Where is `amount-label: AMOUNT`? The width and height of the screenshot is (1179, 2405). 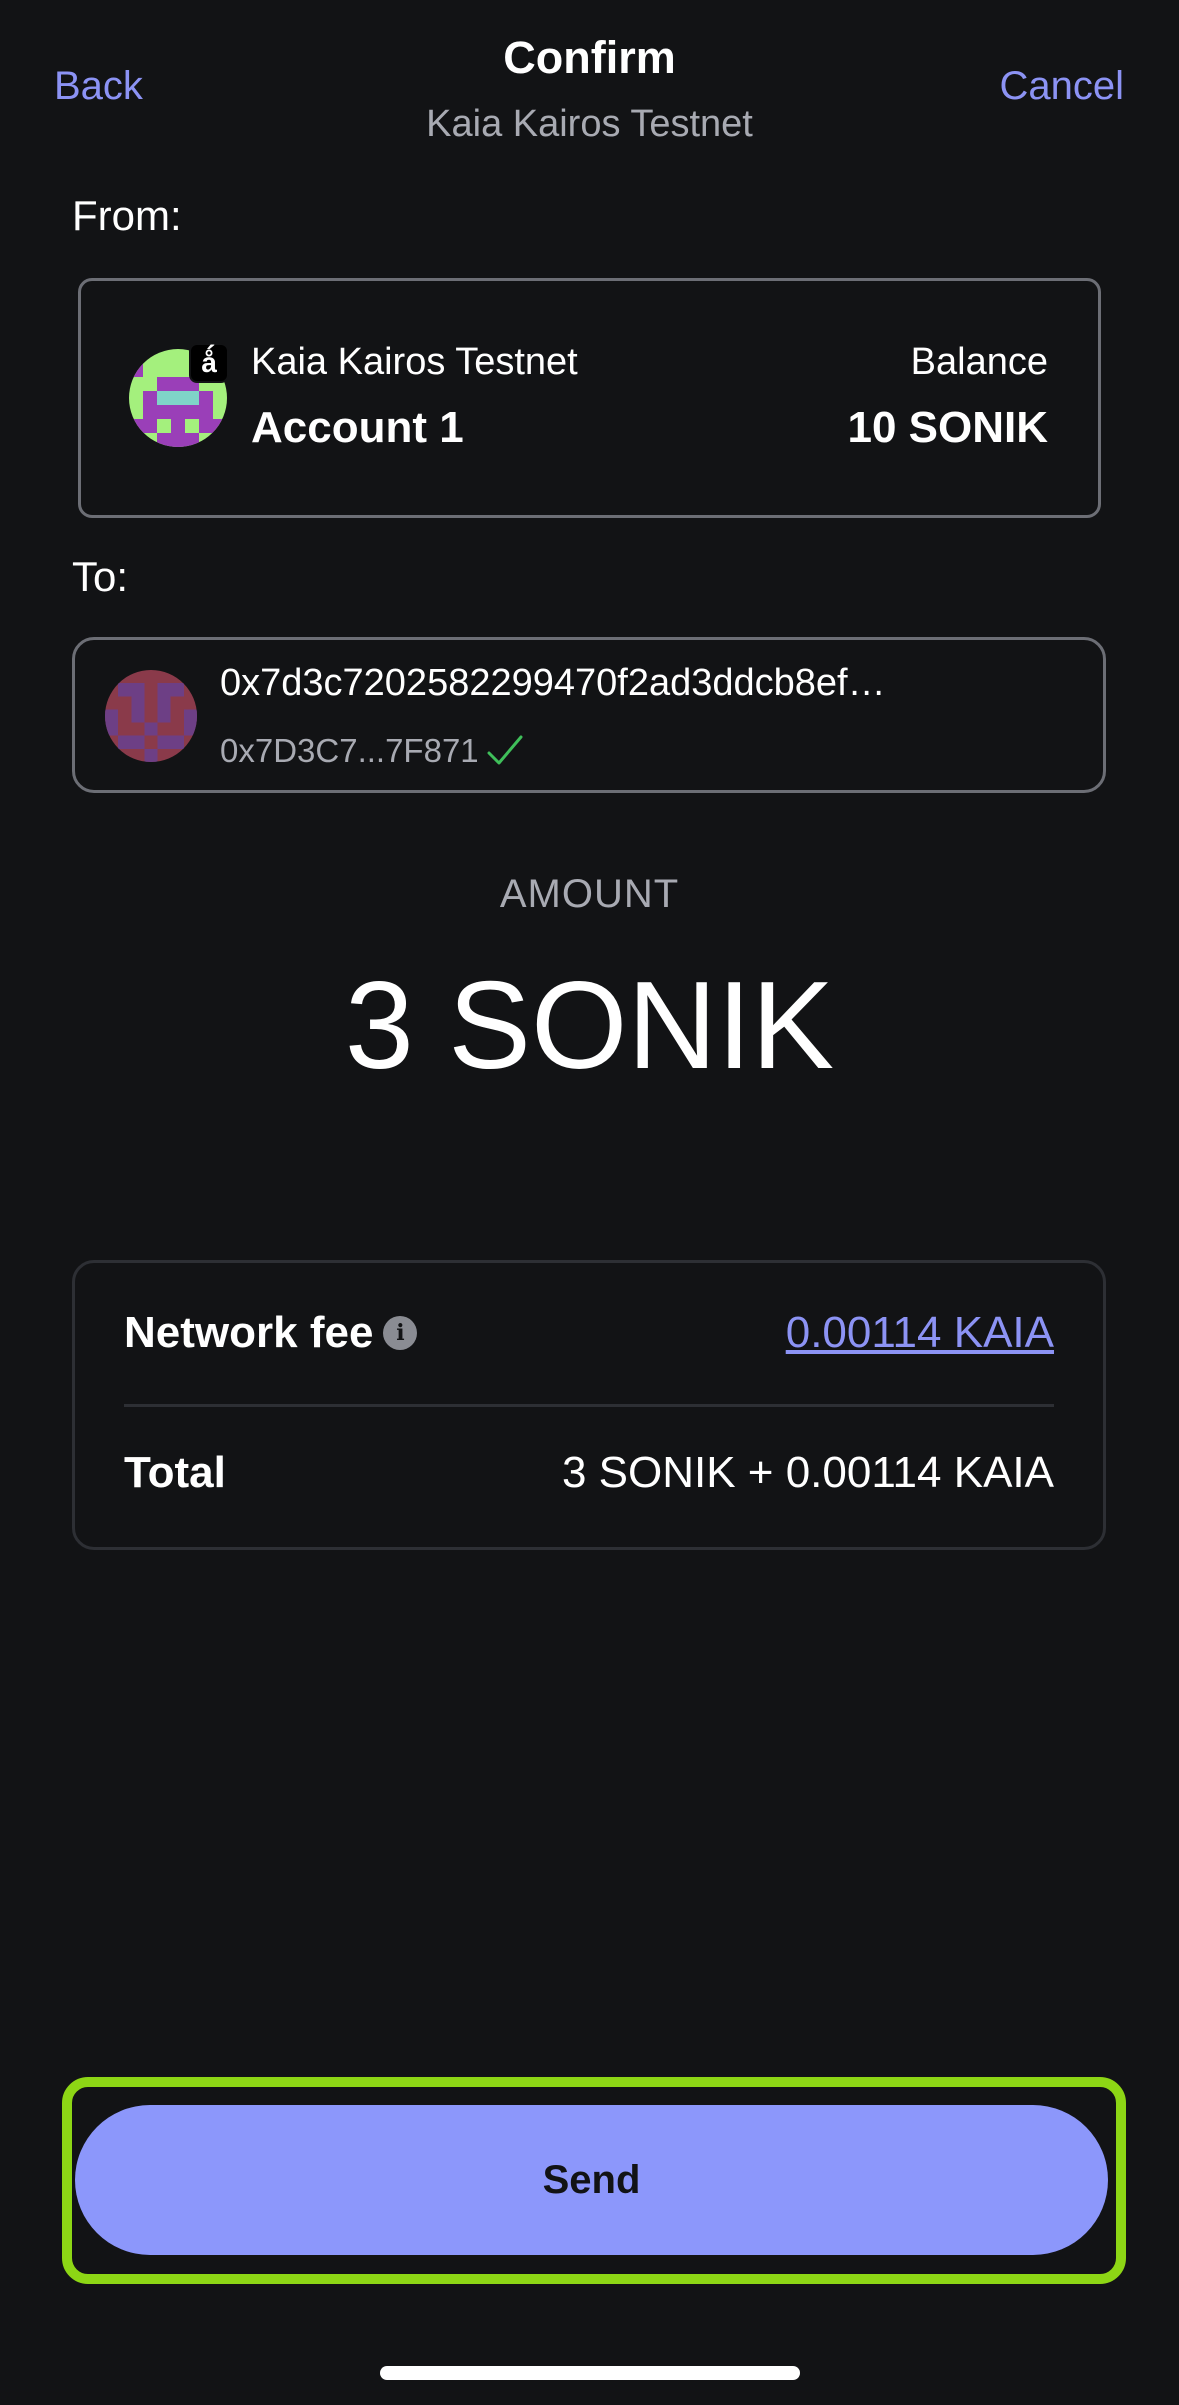 amount-label: AMOUNT is located at coordinates (589, 894).